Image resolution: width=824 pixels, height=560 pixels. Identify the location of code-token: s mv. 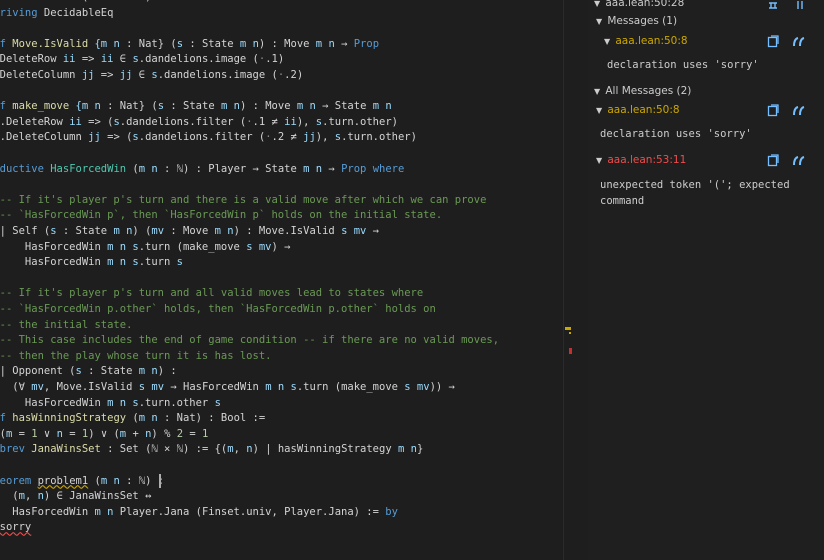
(151, 387).